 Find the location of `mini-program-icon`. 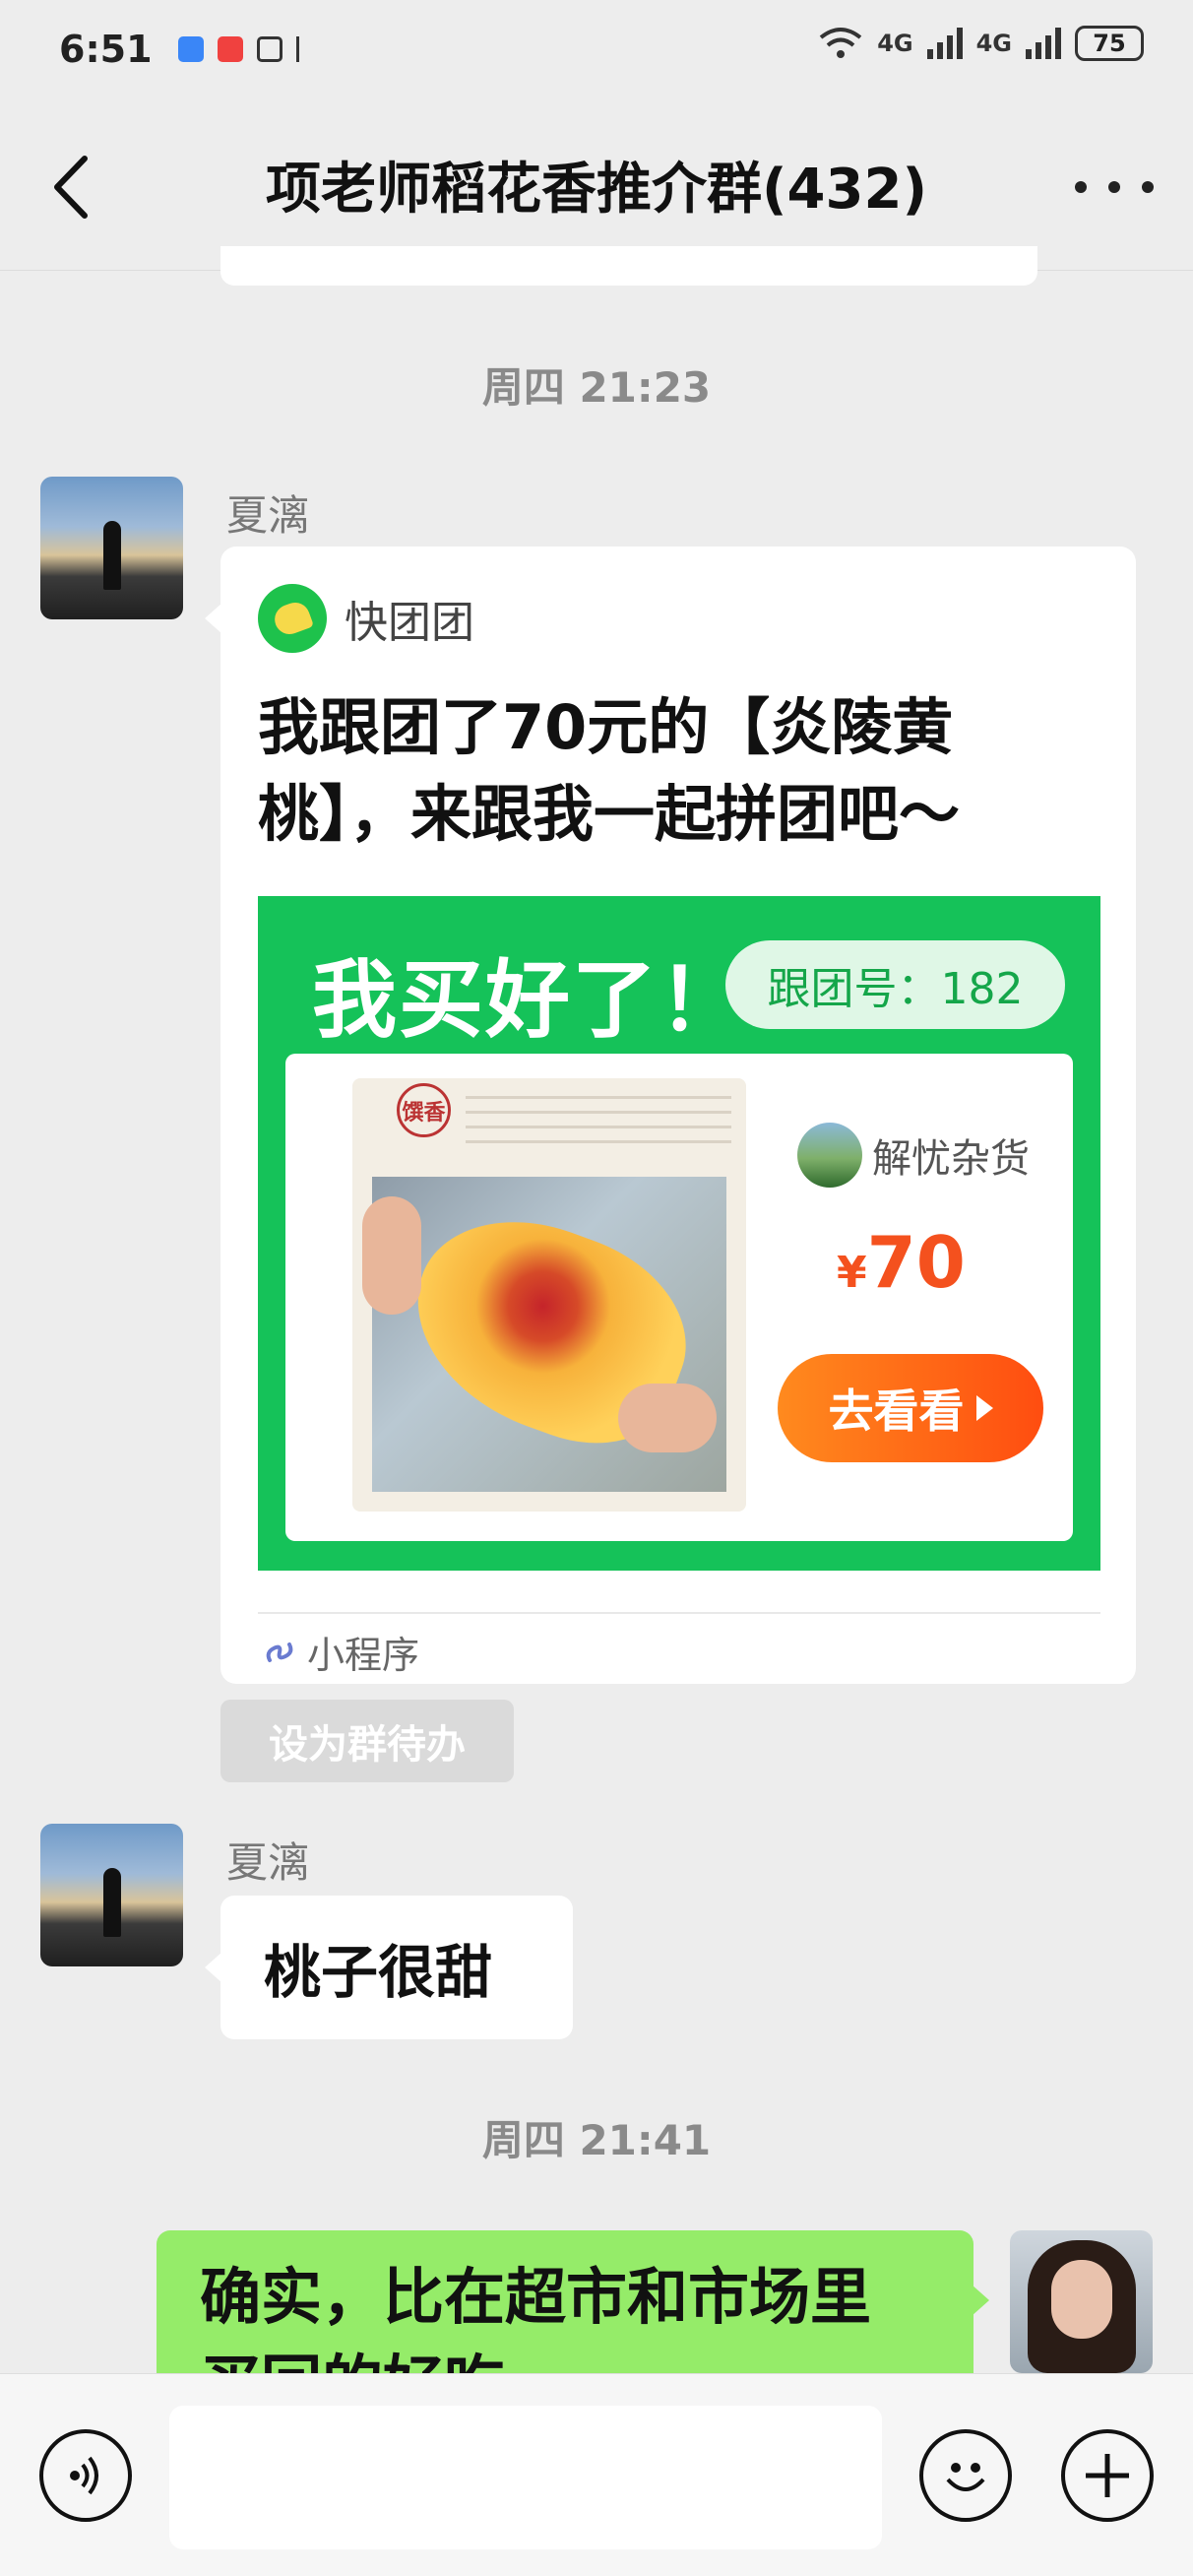

mini-program-icon is located at coordinates (279, 1652).